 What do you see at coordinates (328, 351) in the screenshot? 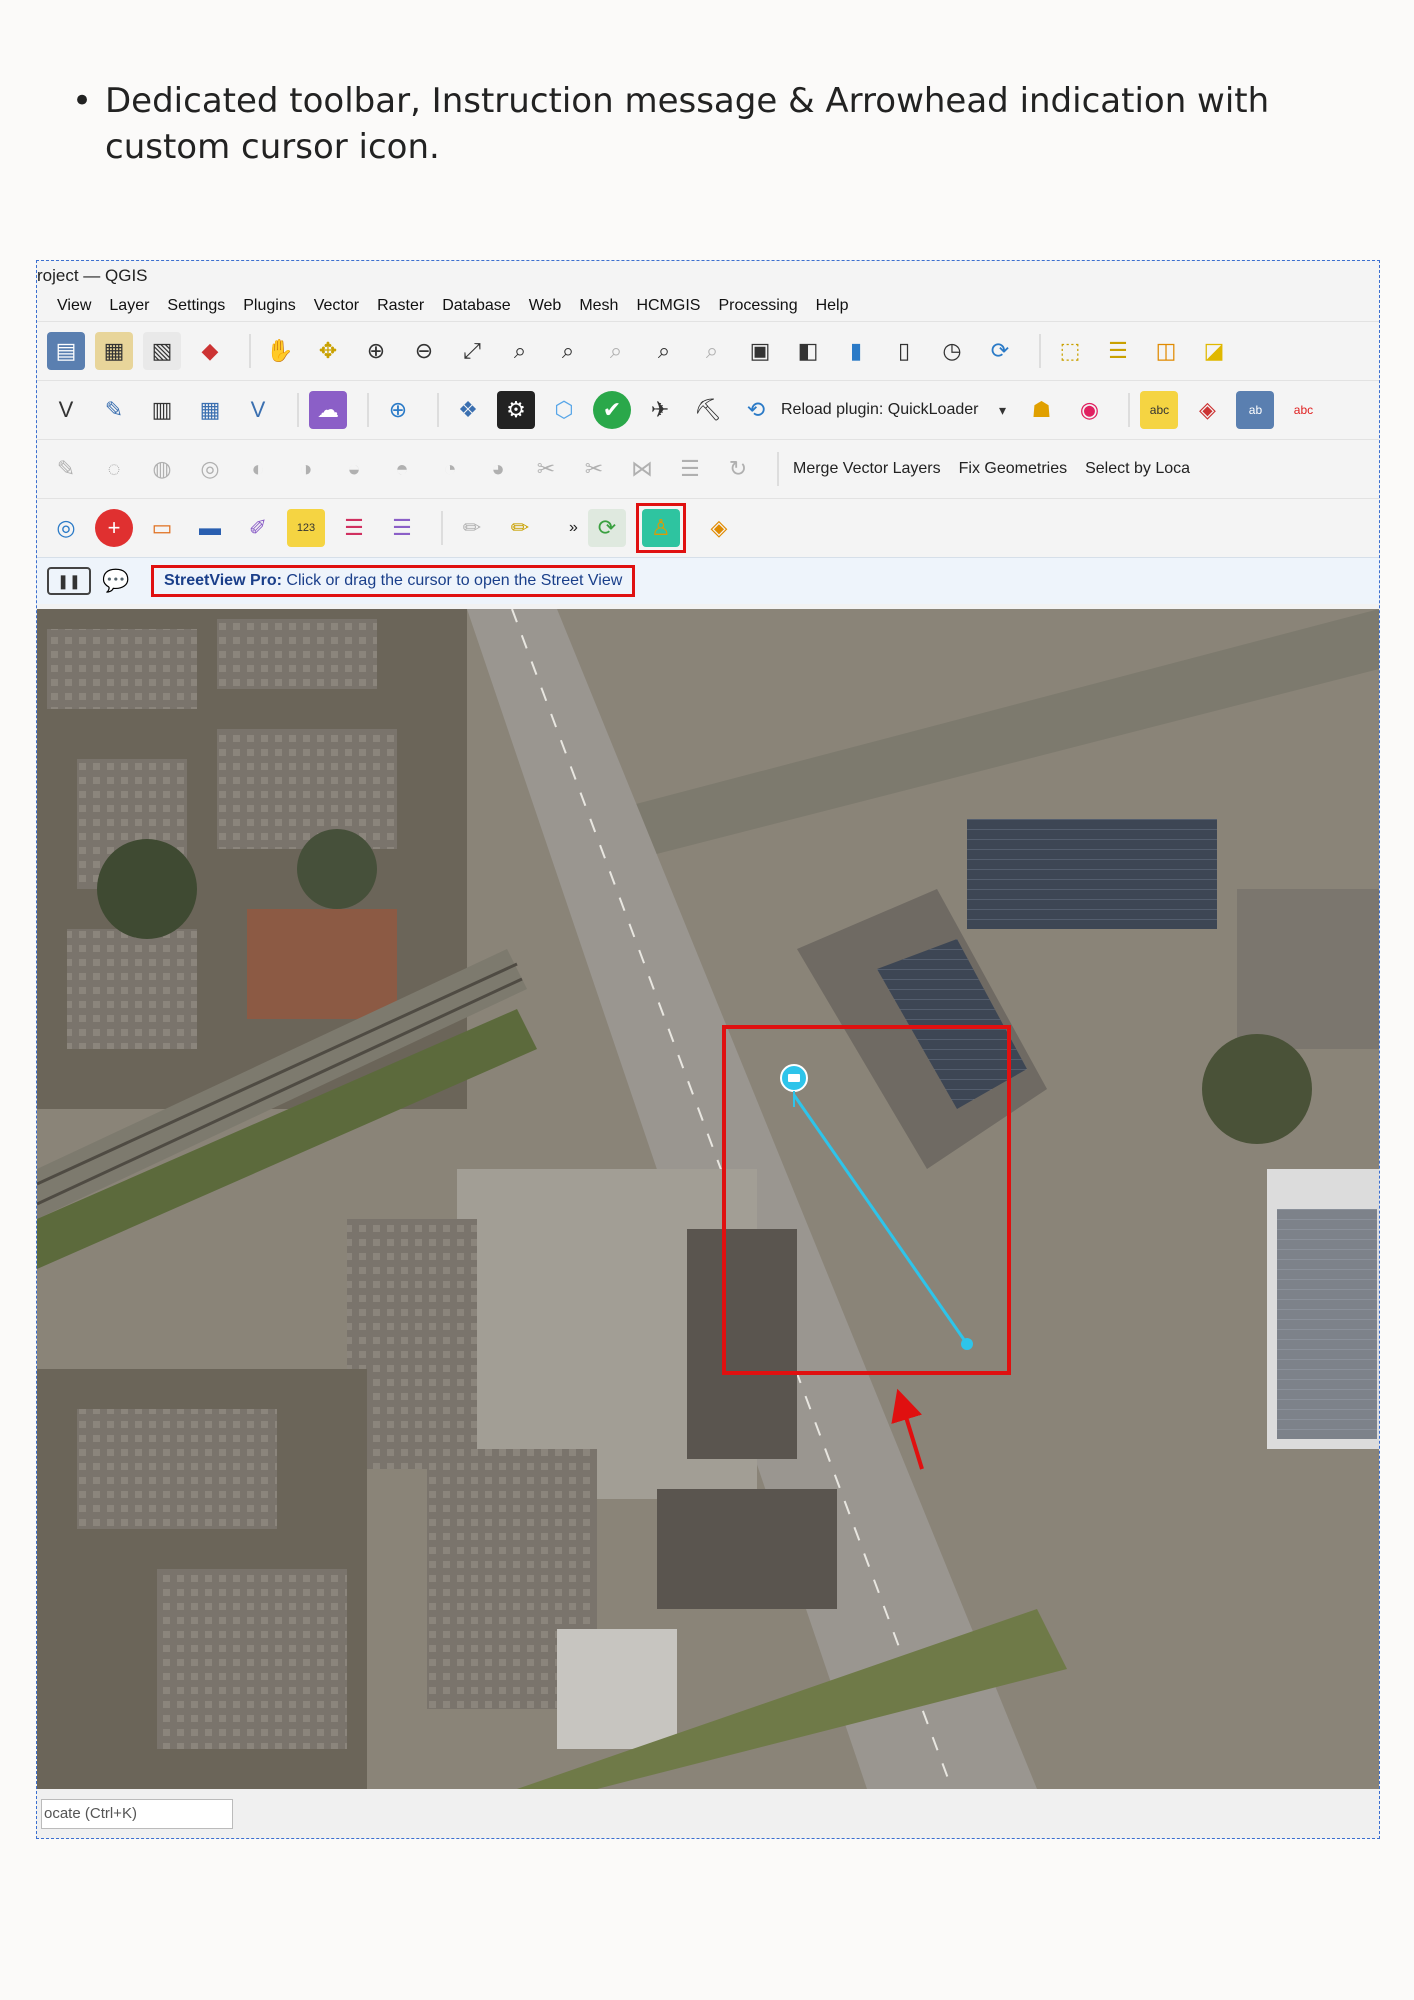
I see `pan-to-selection-icon: ✥` at bounding box center [328, 351].